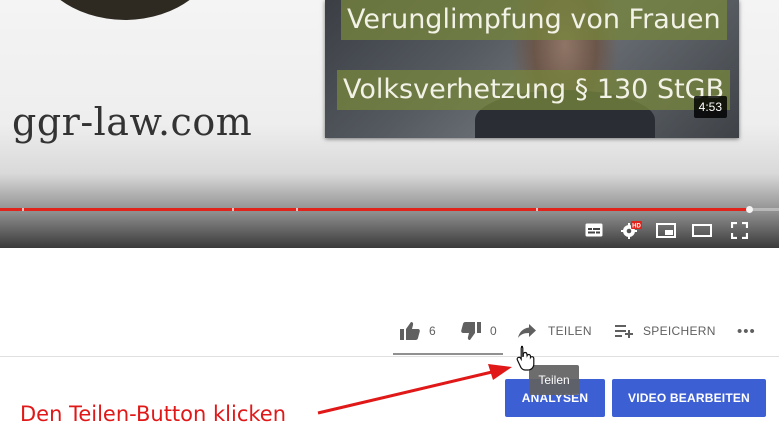  Describe the element at coordinates (414, 389) in the screenshot. I see `annotation-arrow` at that location.